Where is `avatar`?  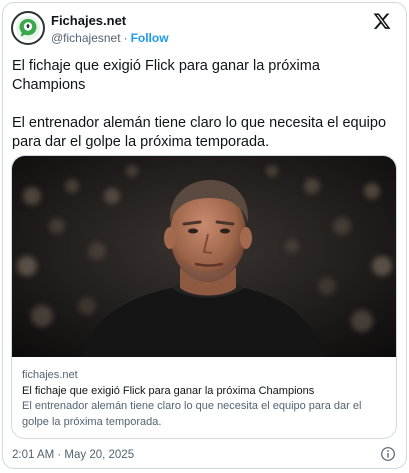 avatar is located at coordinates (28, 28).